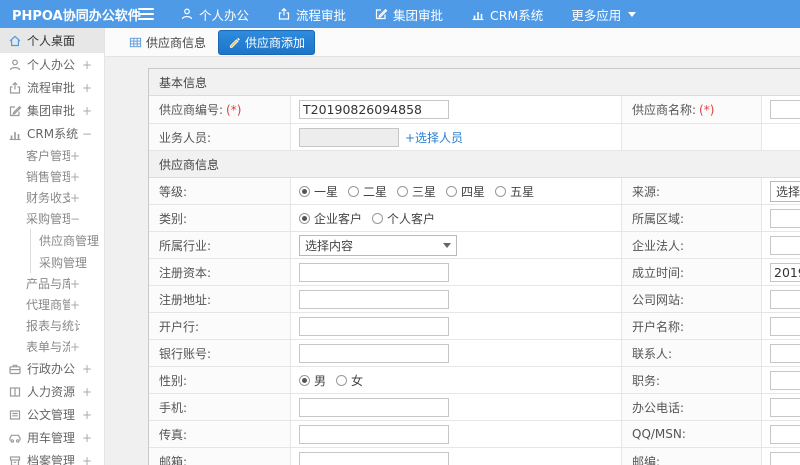 The height and width of the screenshot is (465, 800). Describe the element at coordinates (52, 133) in the screenshot. I see `sidebar-item-crm: CRM系统 −` at that location.